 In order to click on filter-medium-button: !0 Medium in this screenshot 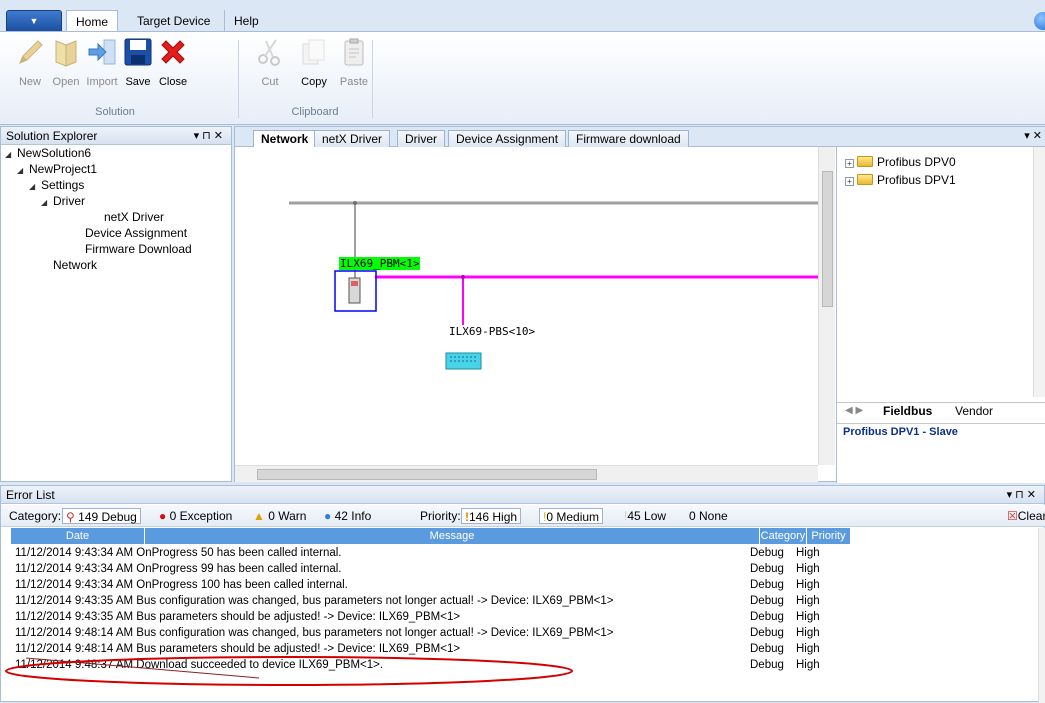, I will do `click(571, 516)`.